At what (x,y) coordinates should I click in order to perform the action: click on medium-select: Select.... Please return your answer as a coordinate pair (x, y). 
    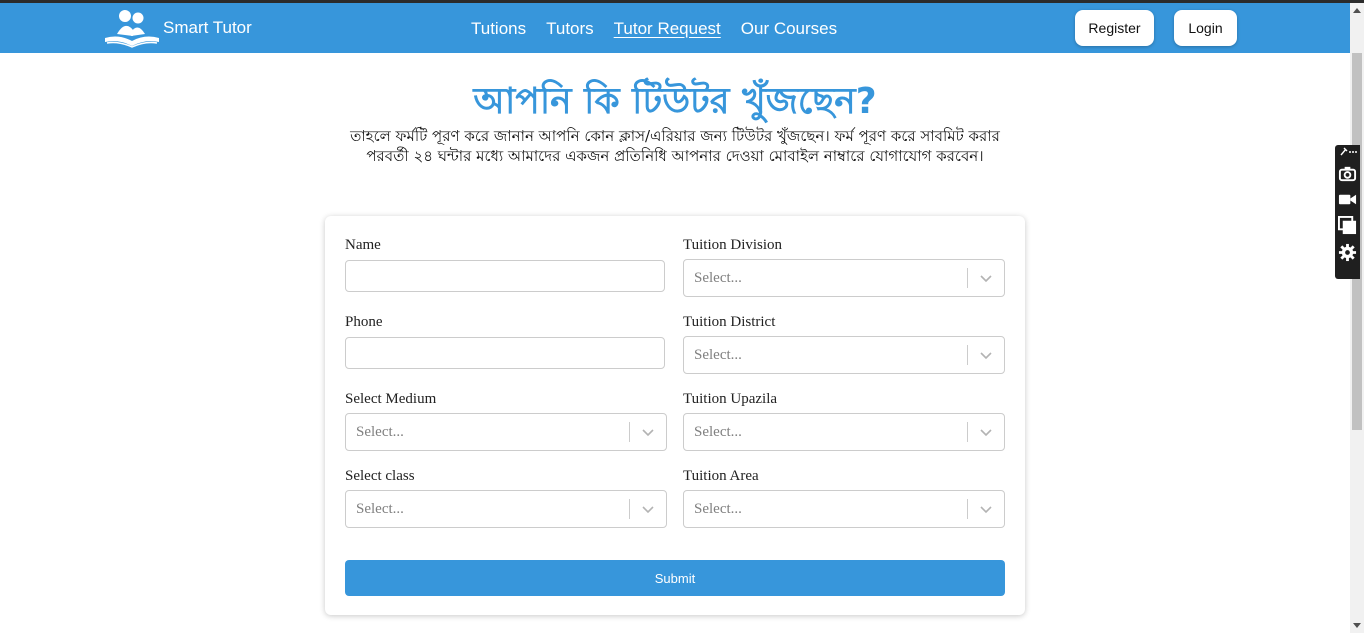
    Looking at the image, I should click on (506, 432).